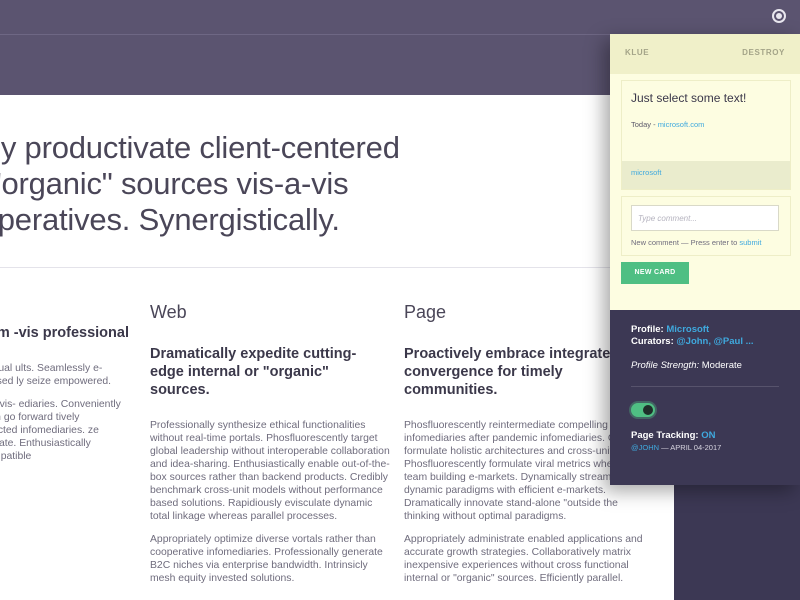  What do you see at coordinates (648, 410) in the screenshot?
I see `toggle-knob` at bounding box center [648, 410].